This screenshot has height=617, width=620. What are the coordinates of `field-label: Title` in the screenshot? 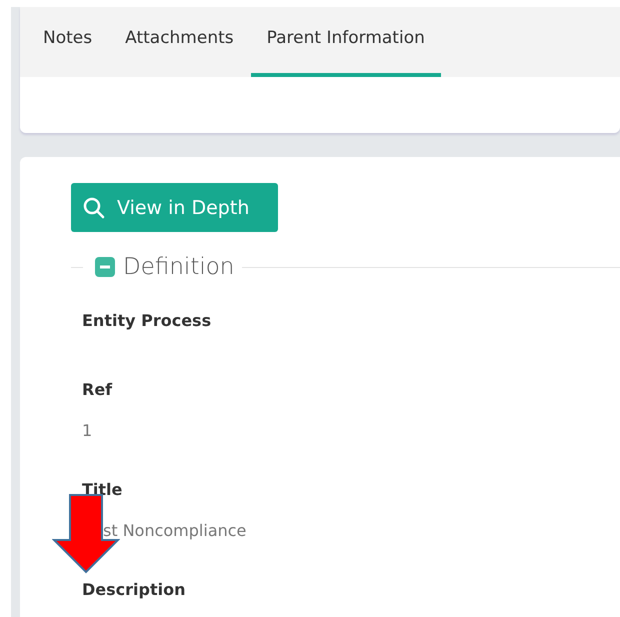 It's located at (103, 490).